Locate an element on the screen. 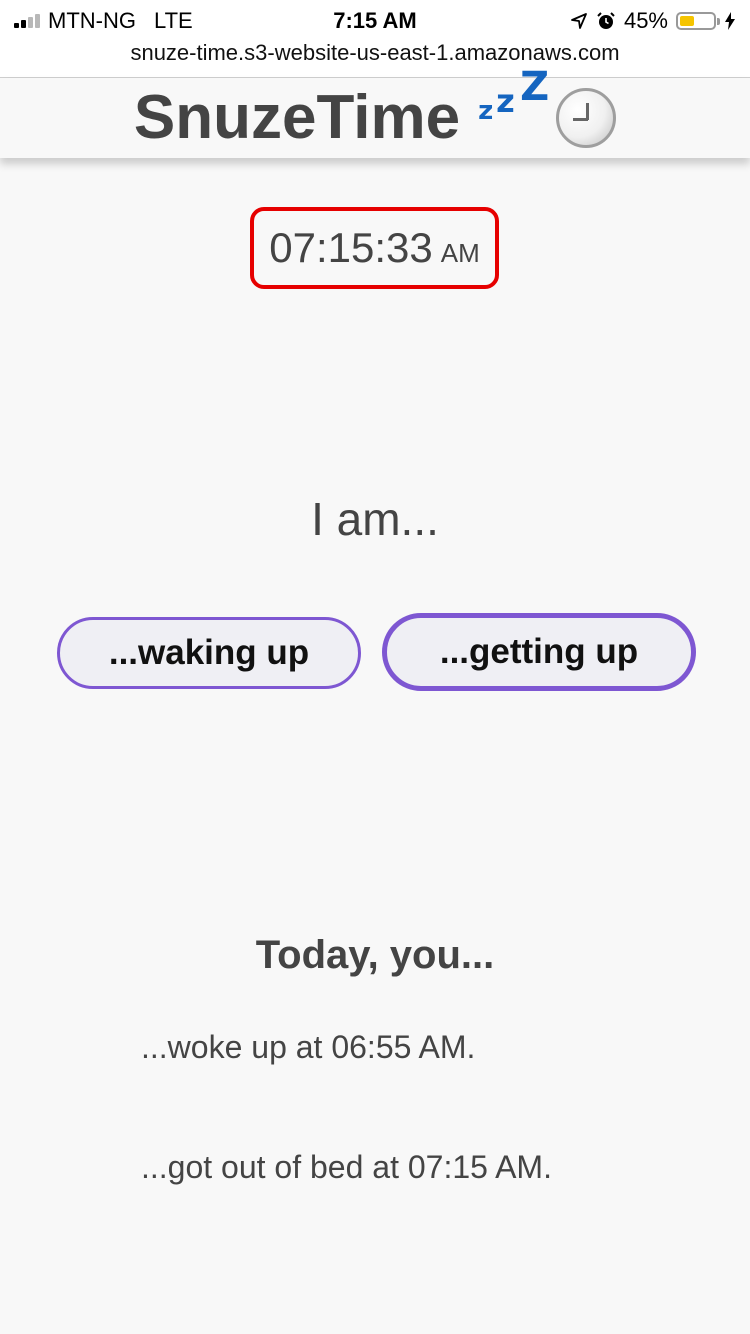 This screenshot has height=1334, width=750. zzz-icon: z z Z is located at coordinates (513, 108).